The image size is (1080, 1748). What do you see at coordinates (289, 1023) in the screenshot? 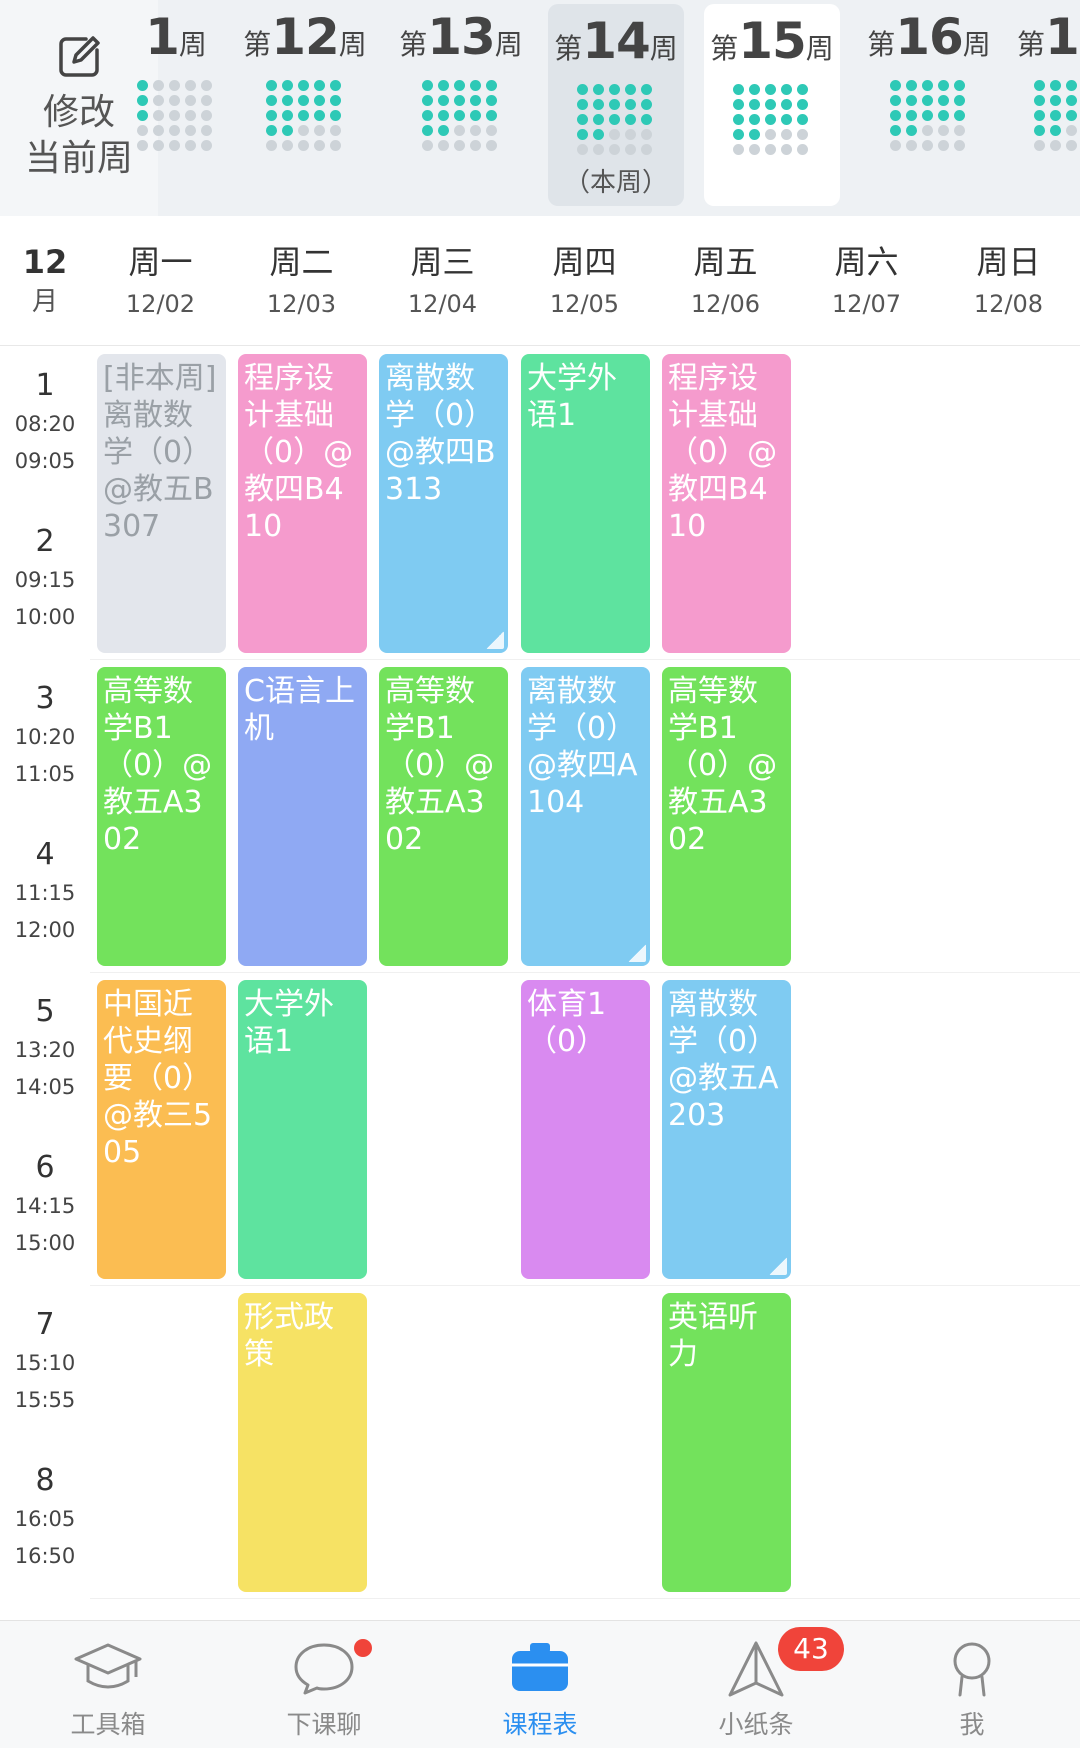
I see `course-card-text: 大学外语1` at bounding box center [289, 1023].